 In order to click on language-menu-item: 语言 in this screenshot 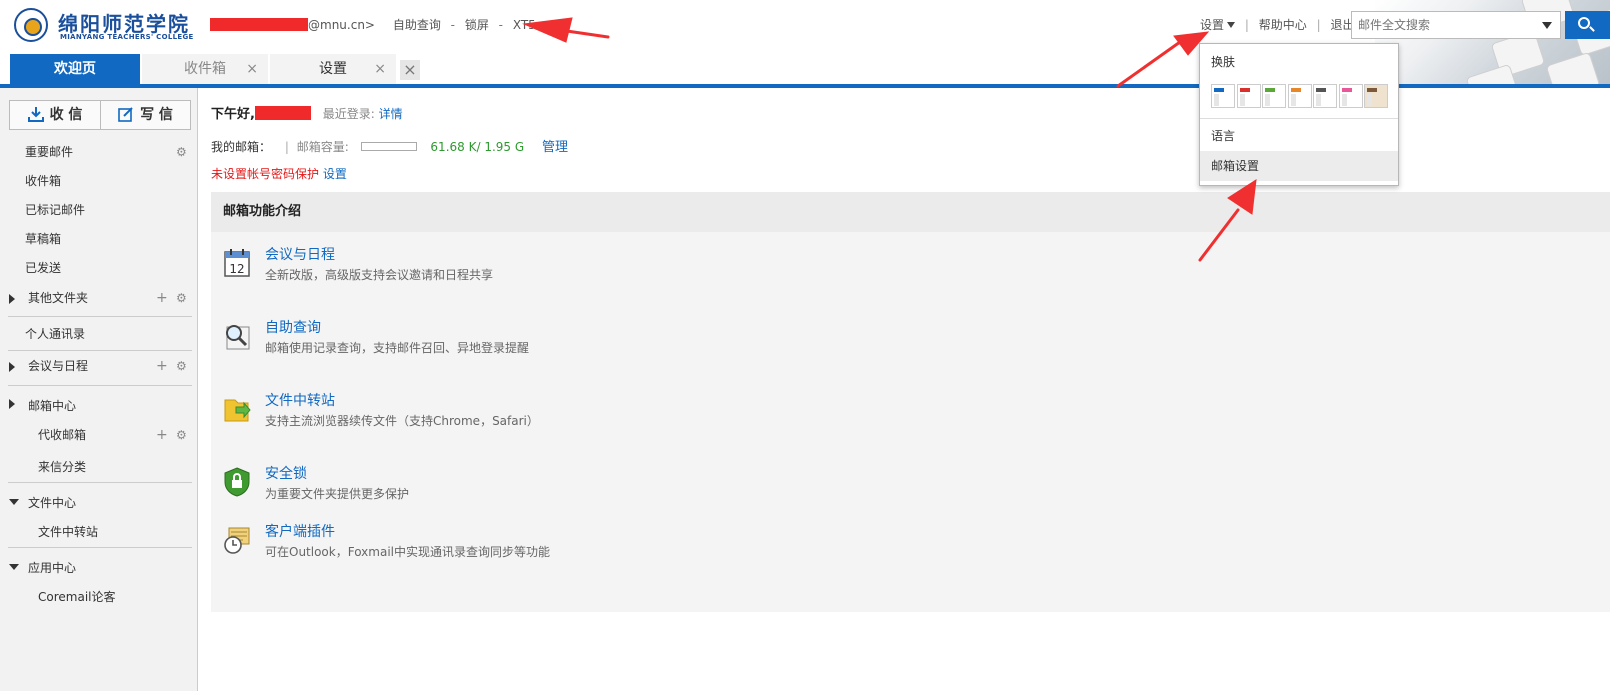, I will do `click(1299, 136)`.